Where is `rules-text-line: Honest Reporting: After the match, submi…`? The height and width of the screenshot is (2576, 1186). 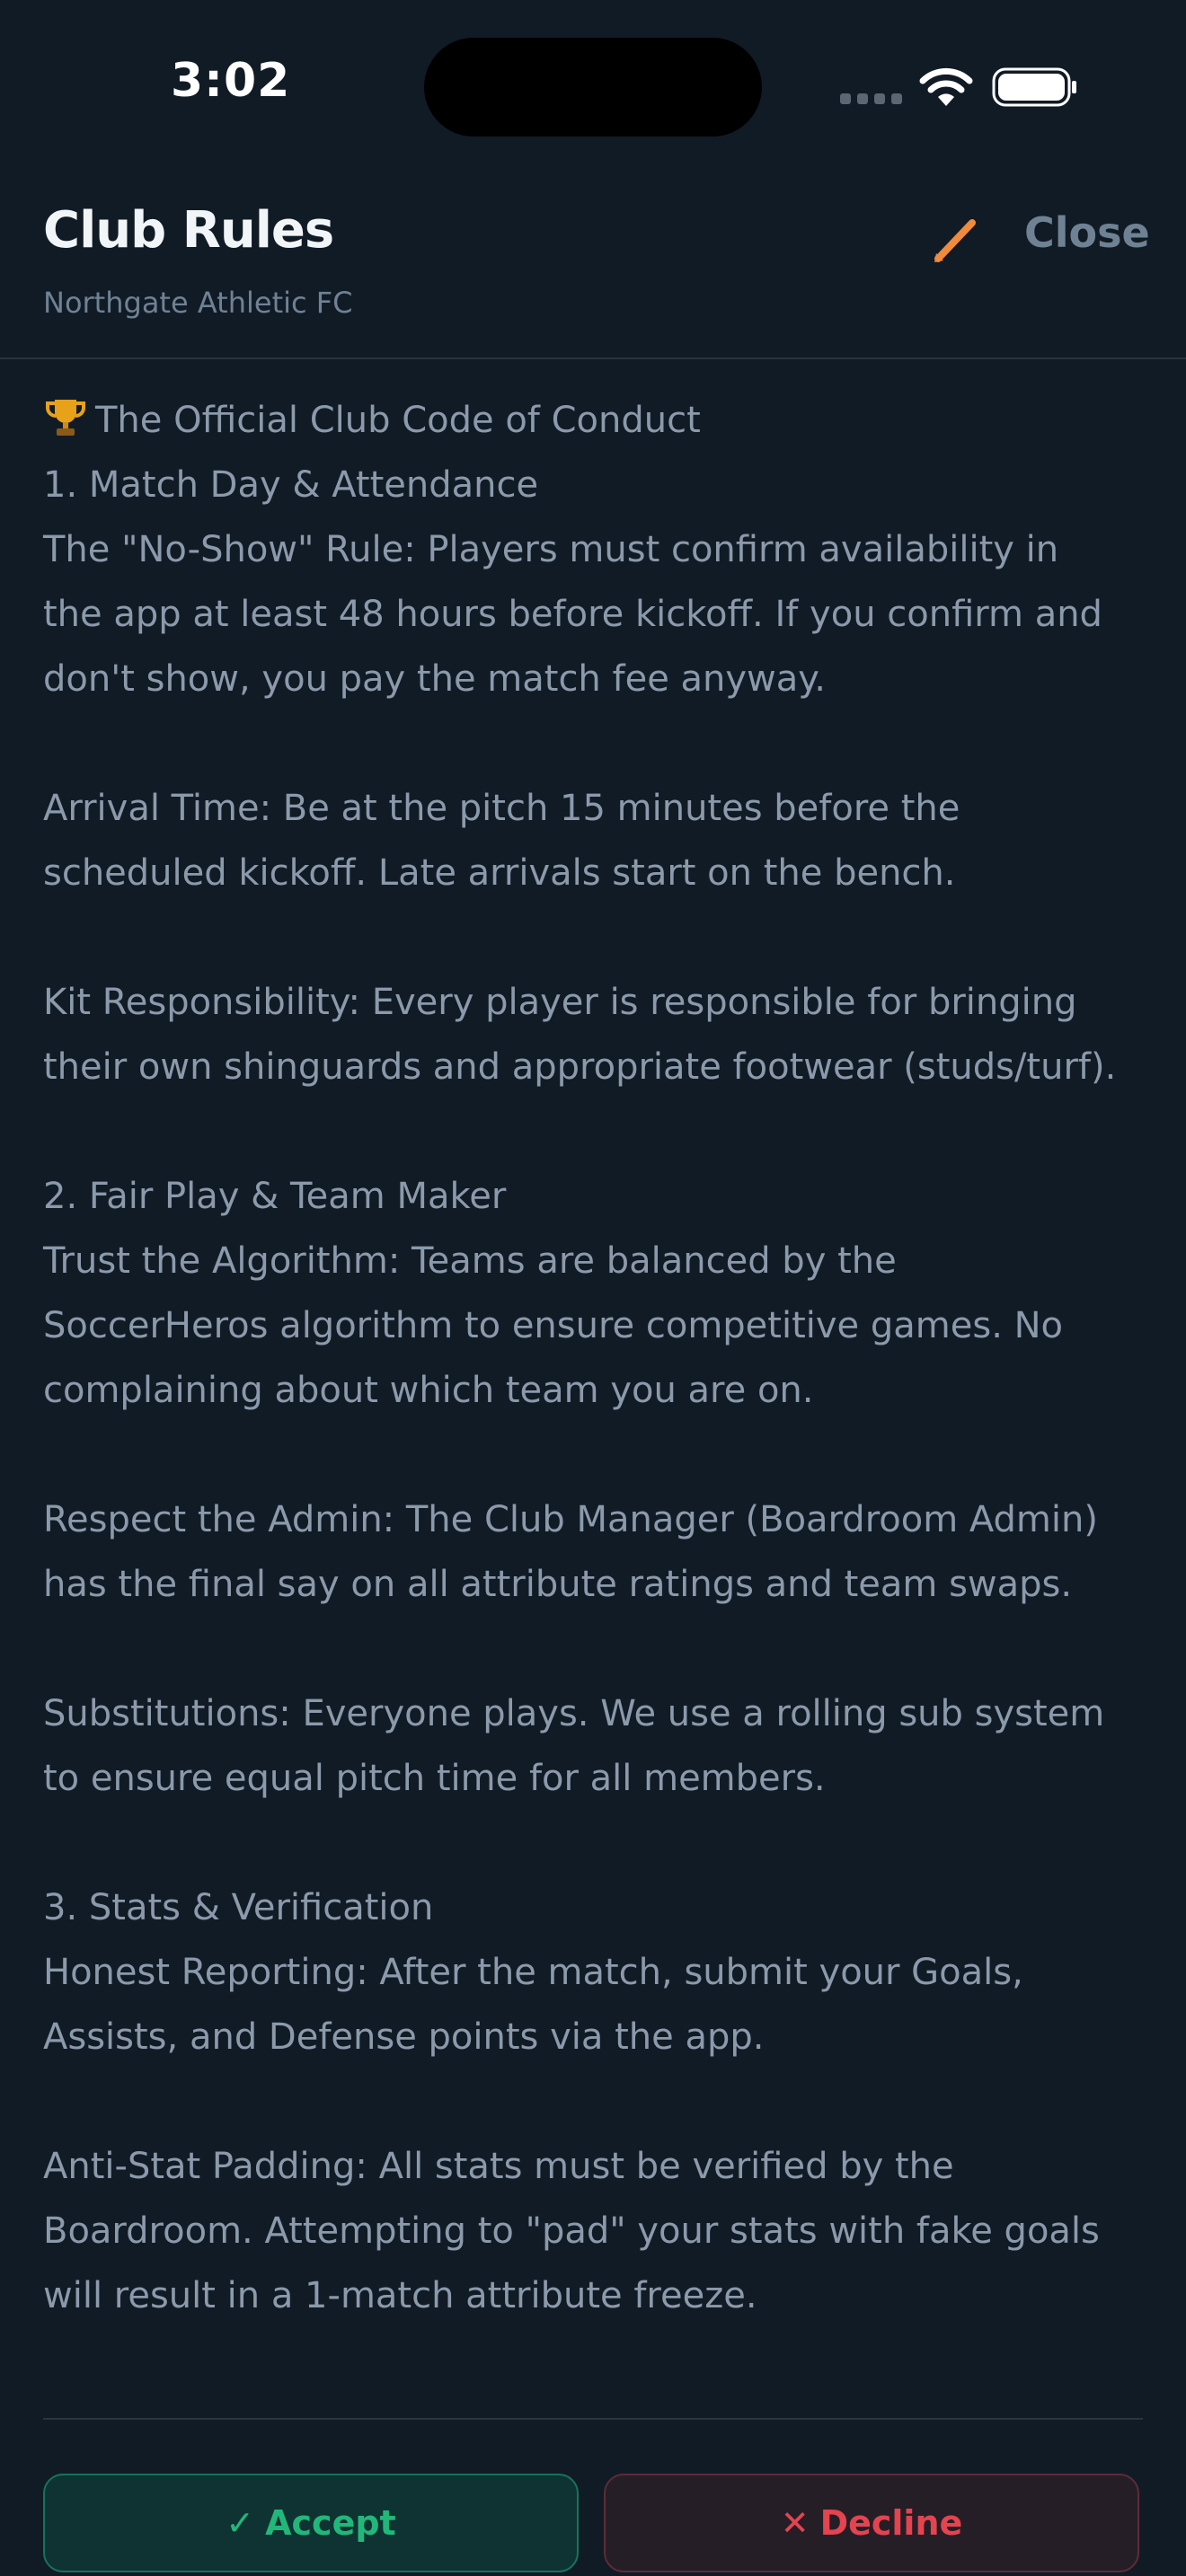
rules-text-line: Honest Reporting: After the match, submi… is located at coordinates (533, 1972).